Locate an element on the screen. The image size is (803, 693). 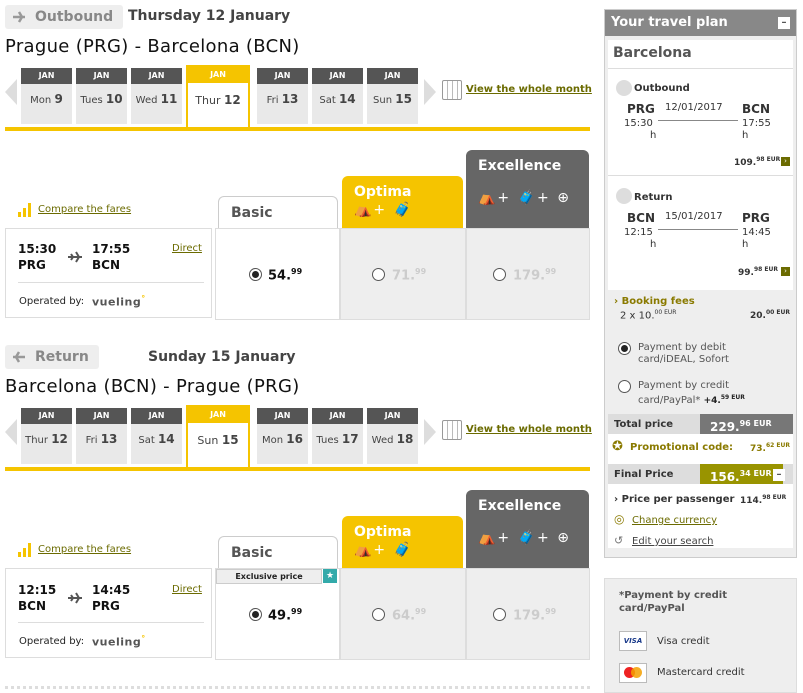
return-day-3: JAN Sat 14 is located at coordinates (156, 436).